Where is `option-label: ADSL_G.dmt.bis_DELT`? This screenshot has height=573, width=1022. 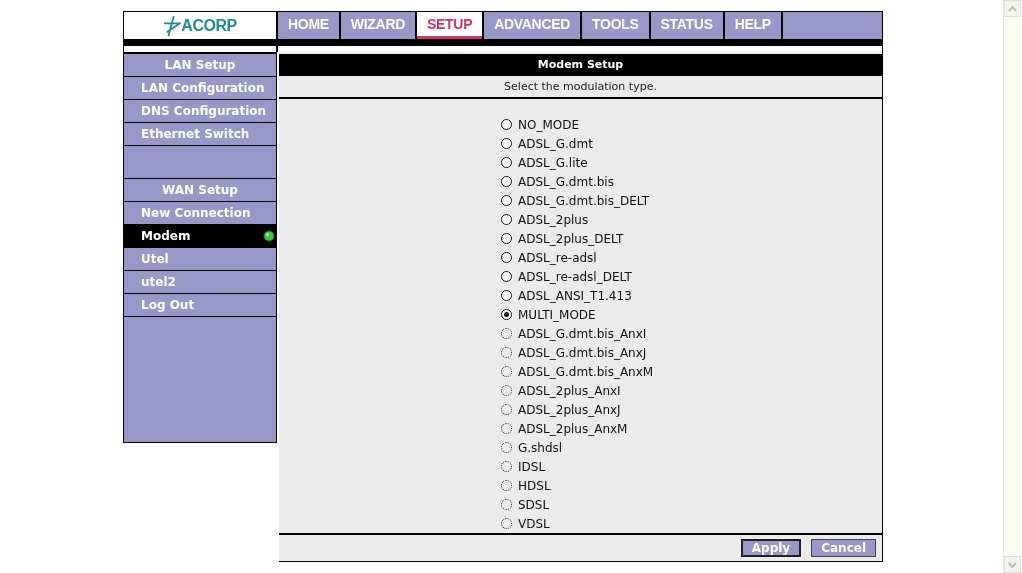 option-label: ADSL_G.dmt.bis_DELT is located at coordinates (584, 200).